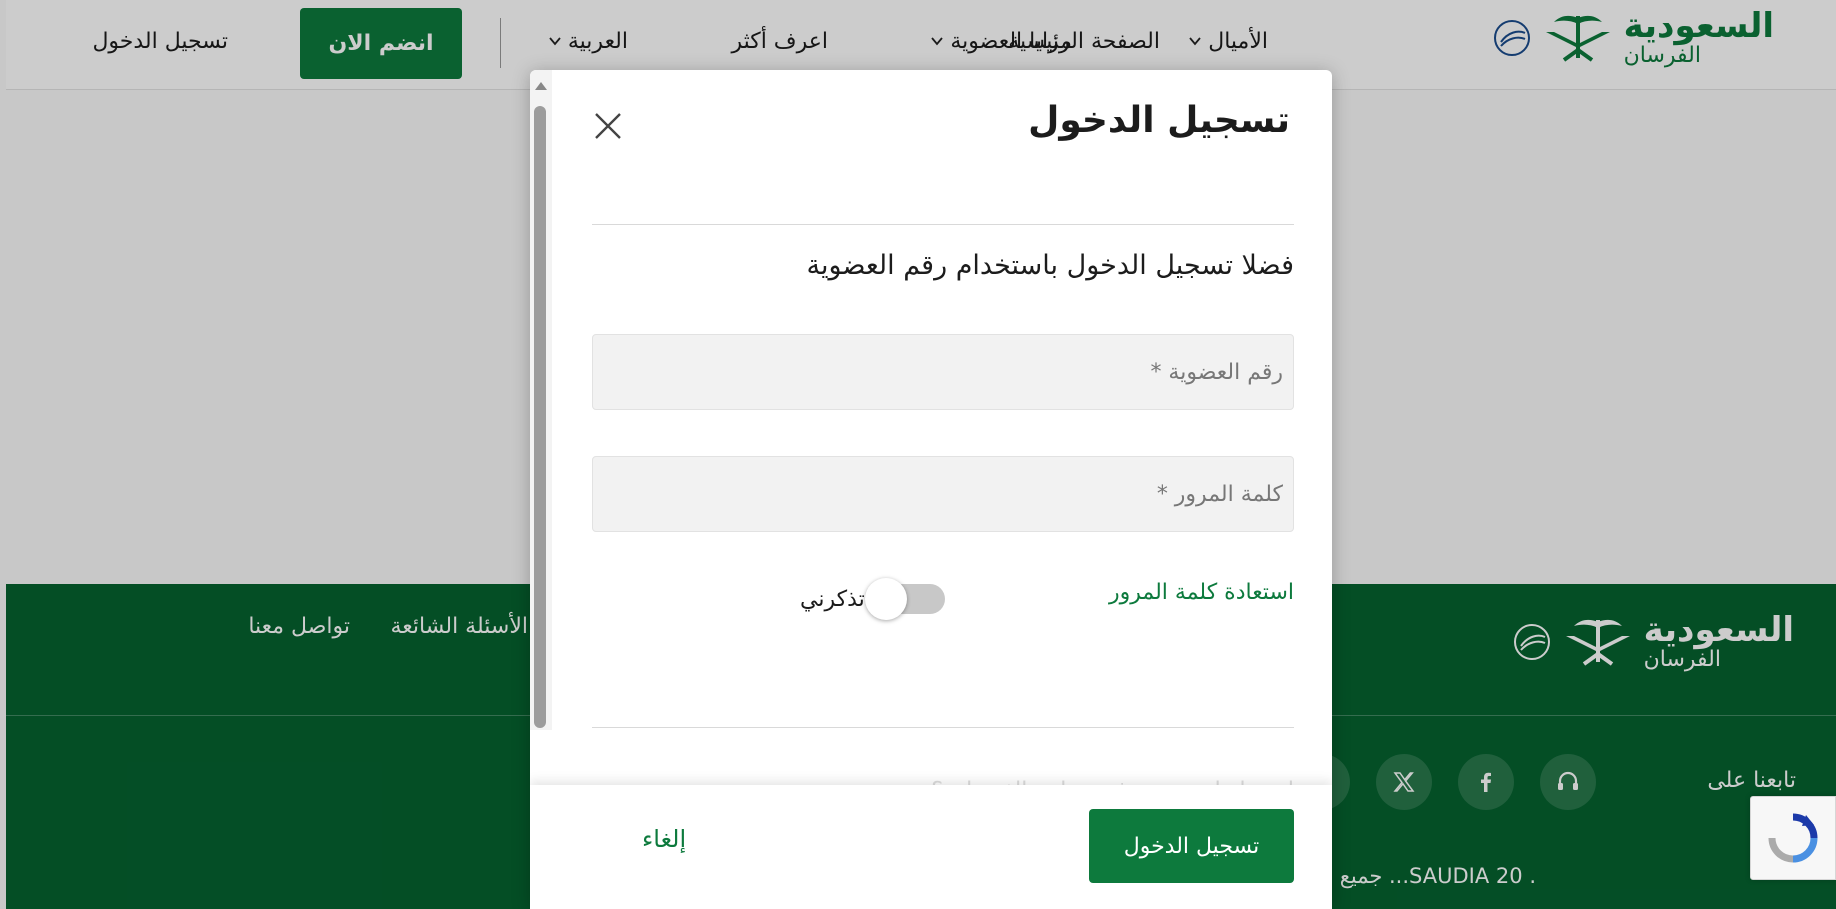 The width and height of the screenshot is (1836, 909). Describe the element at coordinates (943, 372) in the screenshot. I see `membership-number-input` at that location.